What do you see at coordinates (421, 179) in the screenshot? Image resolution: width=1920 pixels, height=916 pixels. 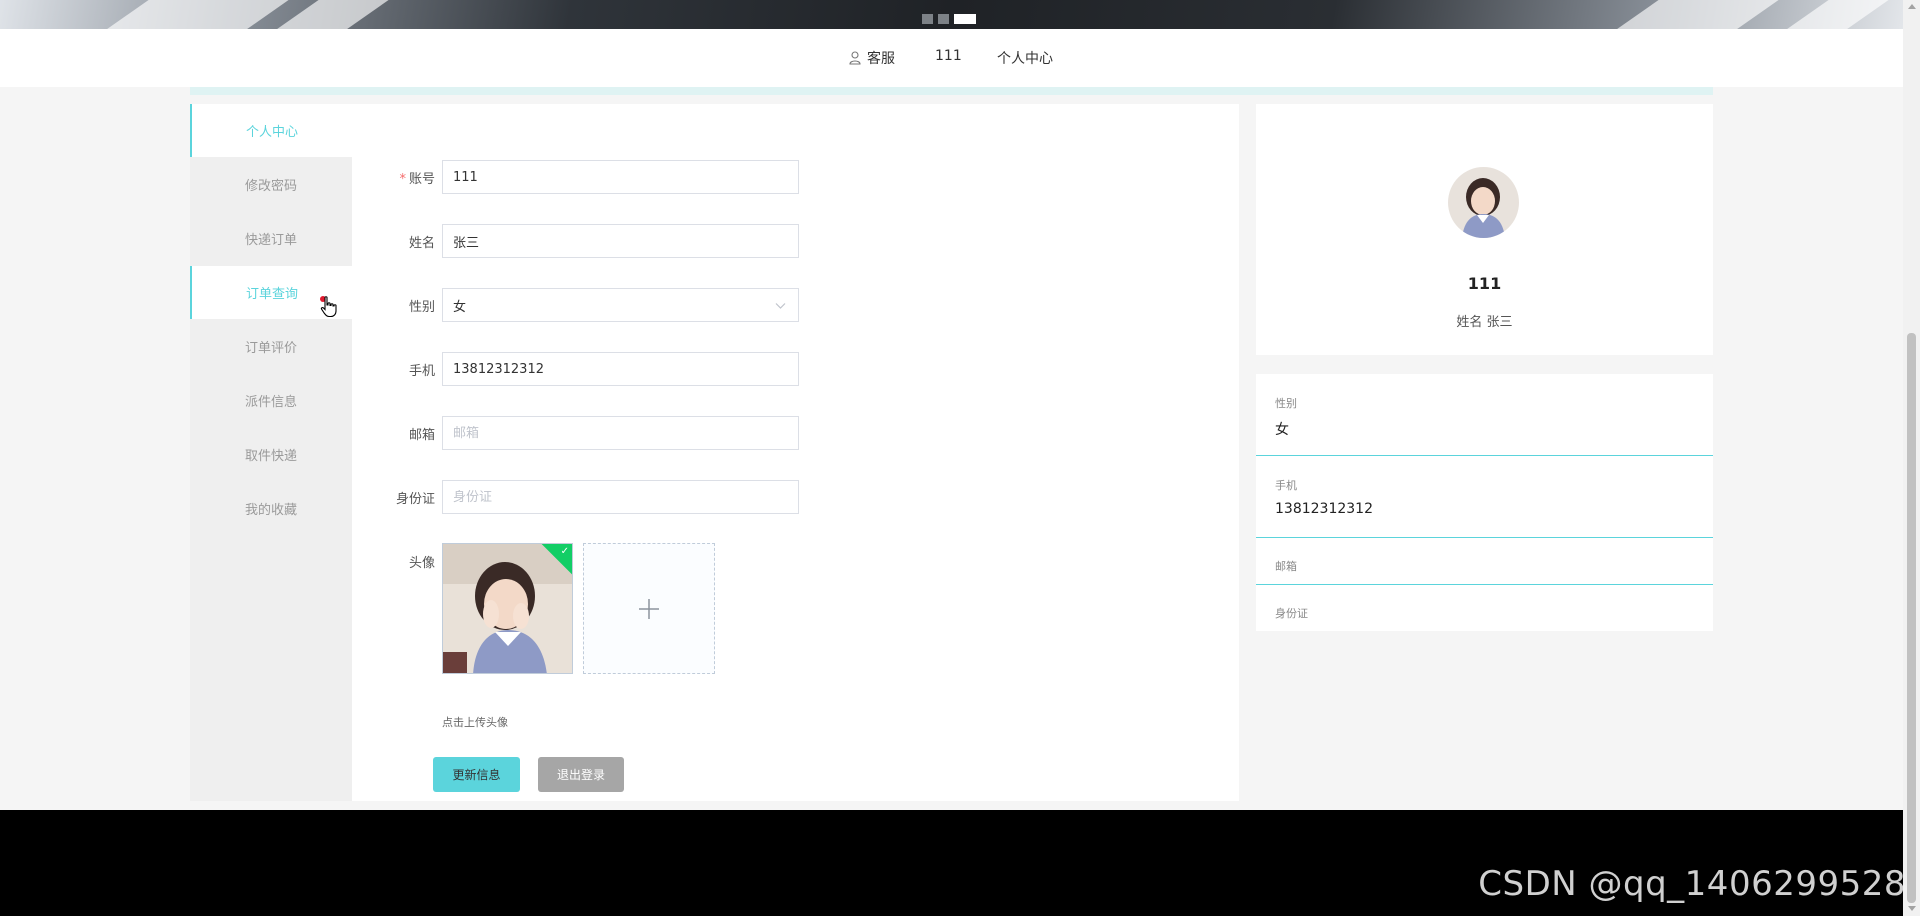 I see `account-label-text: 账号` at bounding box center [421, 179].